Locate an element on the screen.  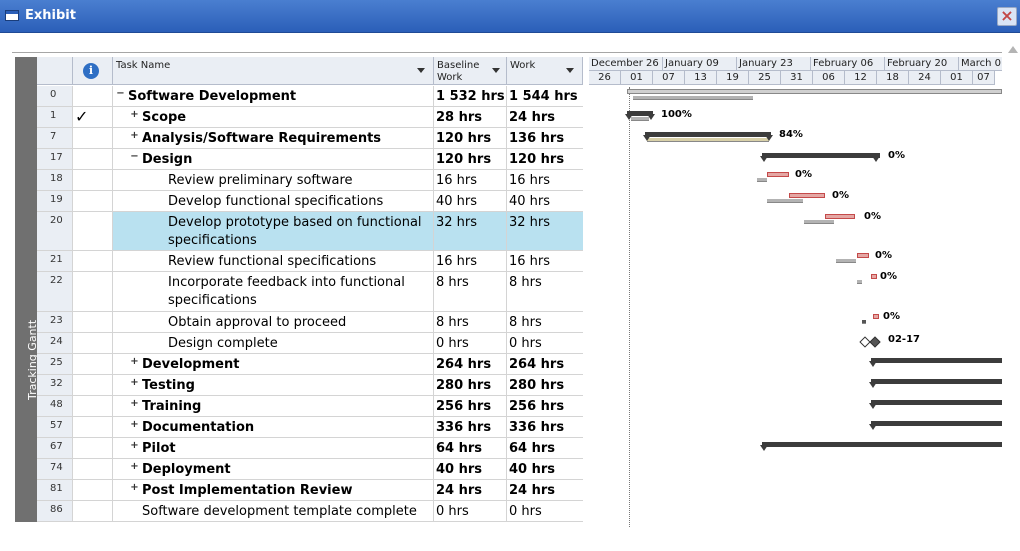
baseline-work-cell: 280 hrs is located at coordinates (470, 385).